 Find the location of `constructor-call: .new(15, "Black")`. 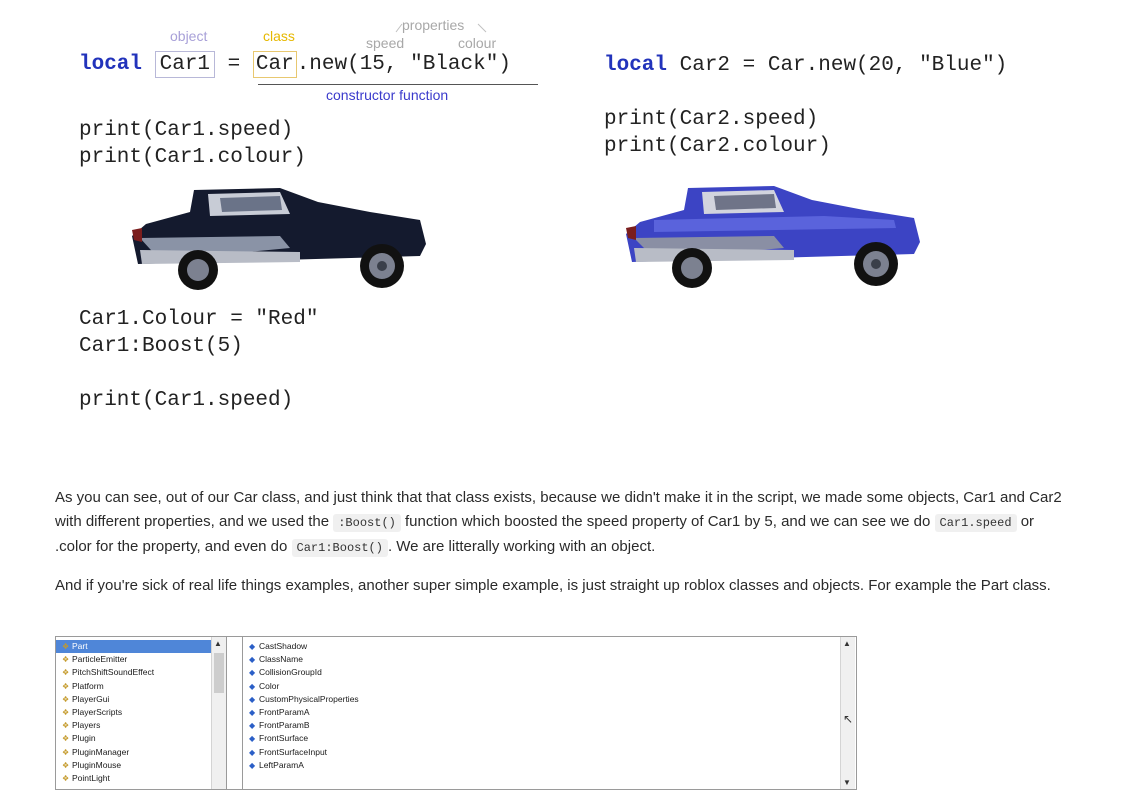

constructor-call: .new(15, "Black") is located at coordinates (403, 64).